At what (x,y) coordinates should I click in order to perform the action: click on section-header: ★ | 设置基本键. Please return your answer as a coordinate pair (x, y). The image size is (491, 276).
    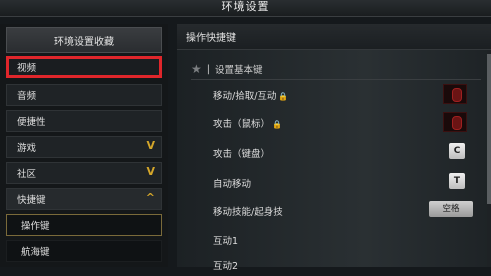
    Looking at the image, I should click on (226, 69).